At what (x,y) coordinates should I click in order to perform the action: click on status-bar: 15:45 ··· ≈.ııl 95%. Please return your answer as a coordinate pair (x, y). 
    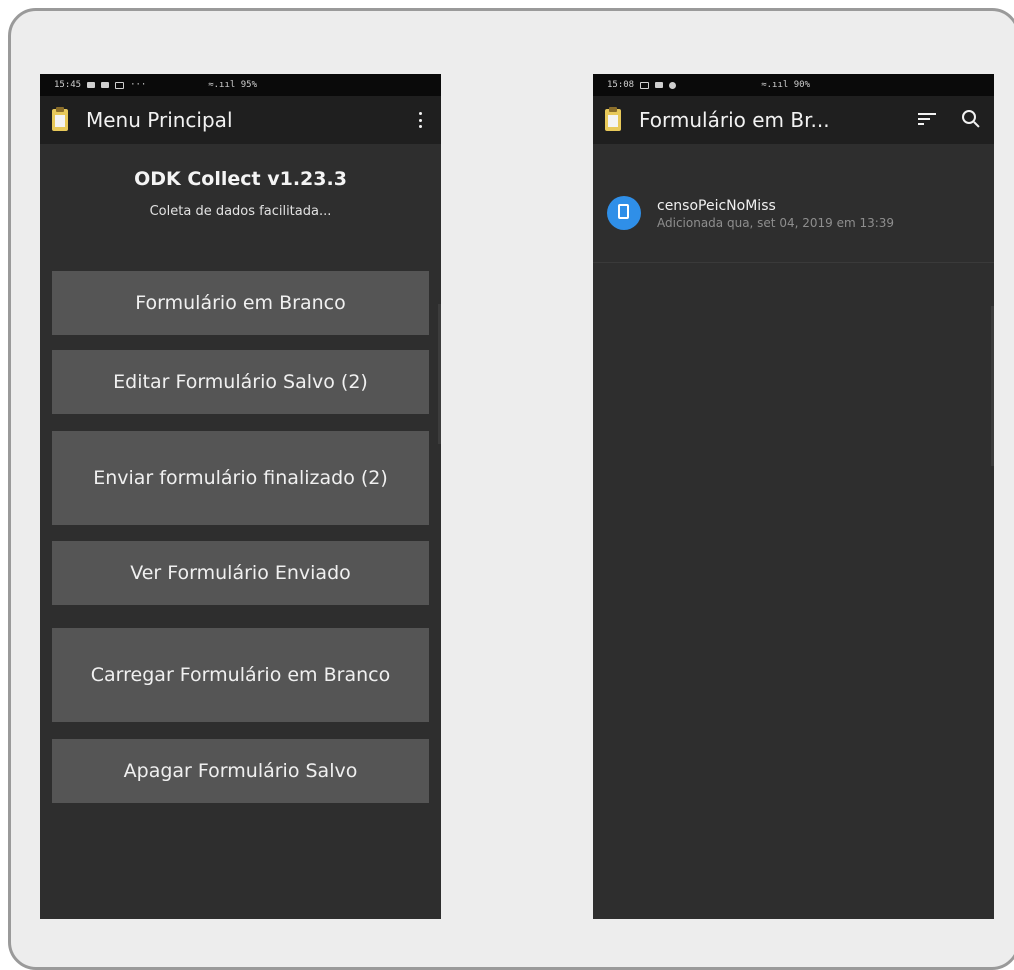
    Looking at the image, I should click on (240, 85).